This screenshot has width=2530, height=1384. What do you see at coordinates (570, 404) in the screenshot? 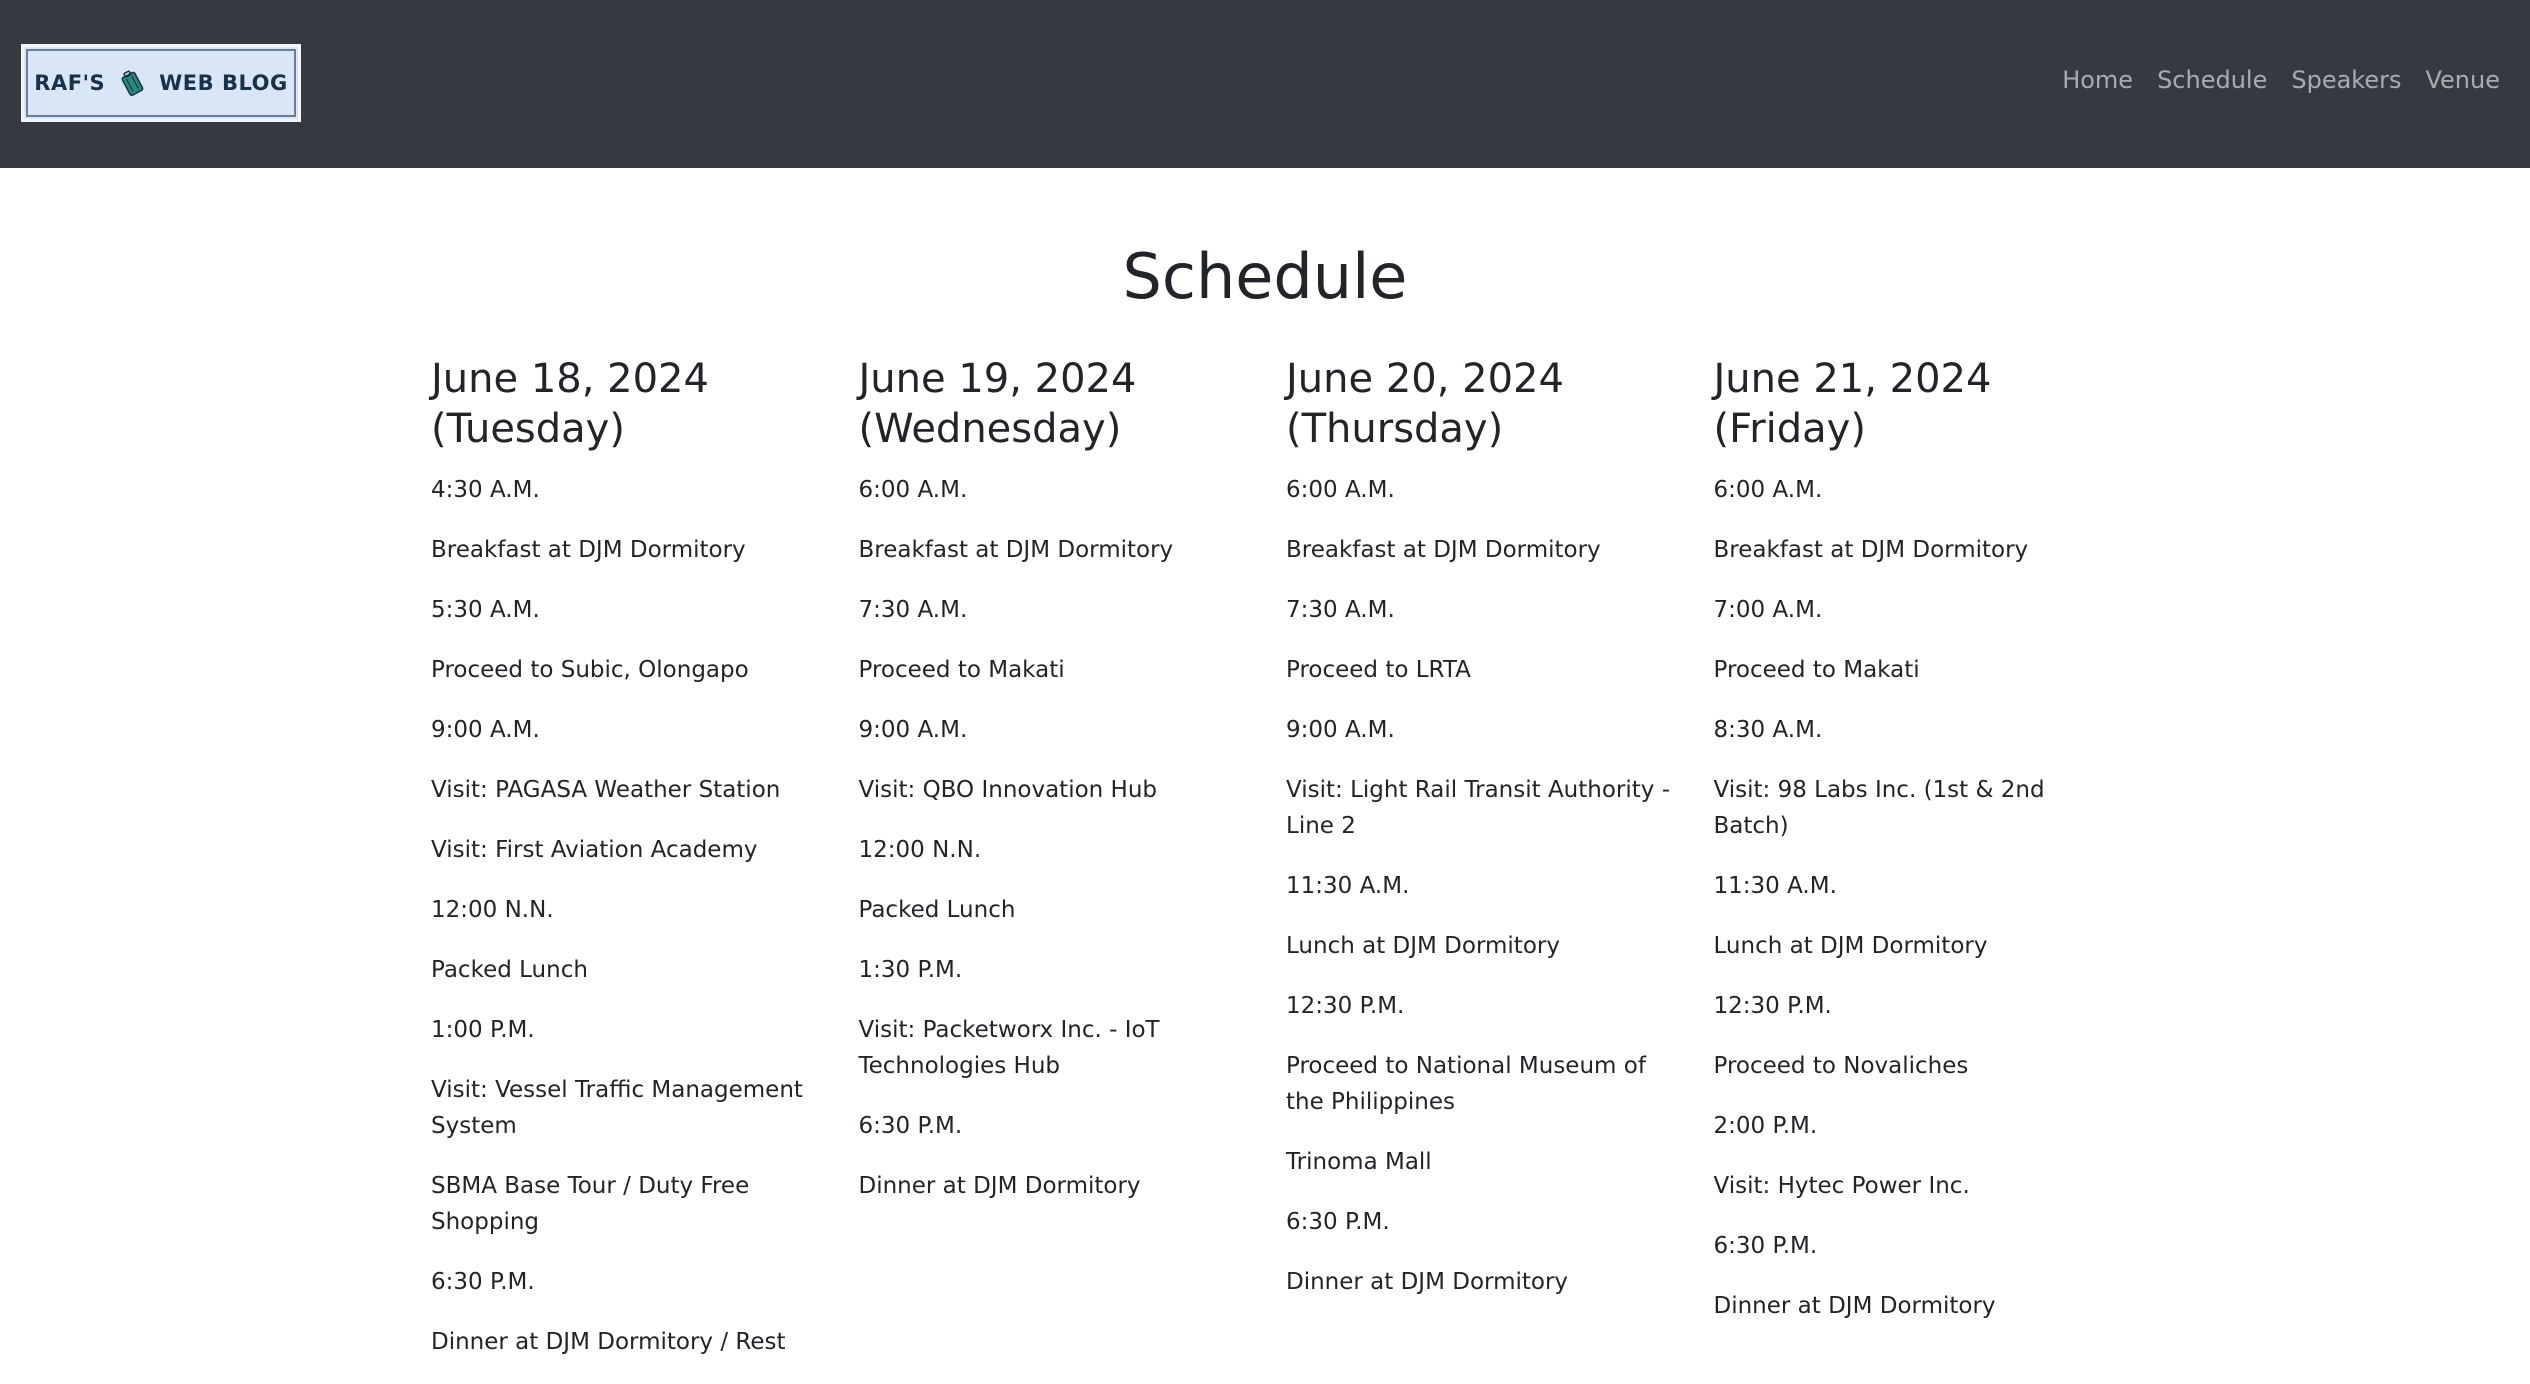
I see `day-title: June 18, 2024 (Tuesday)` at bounding box center [570, 404].